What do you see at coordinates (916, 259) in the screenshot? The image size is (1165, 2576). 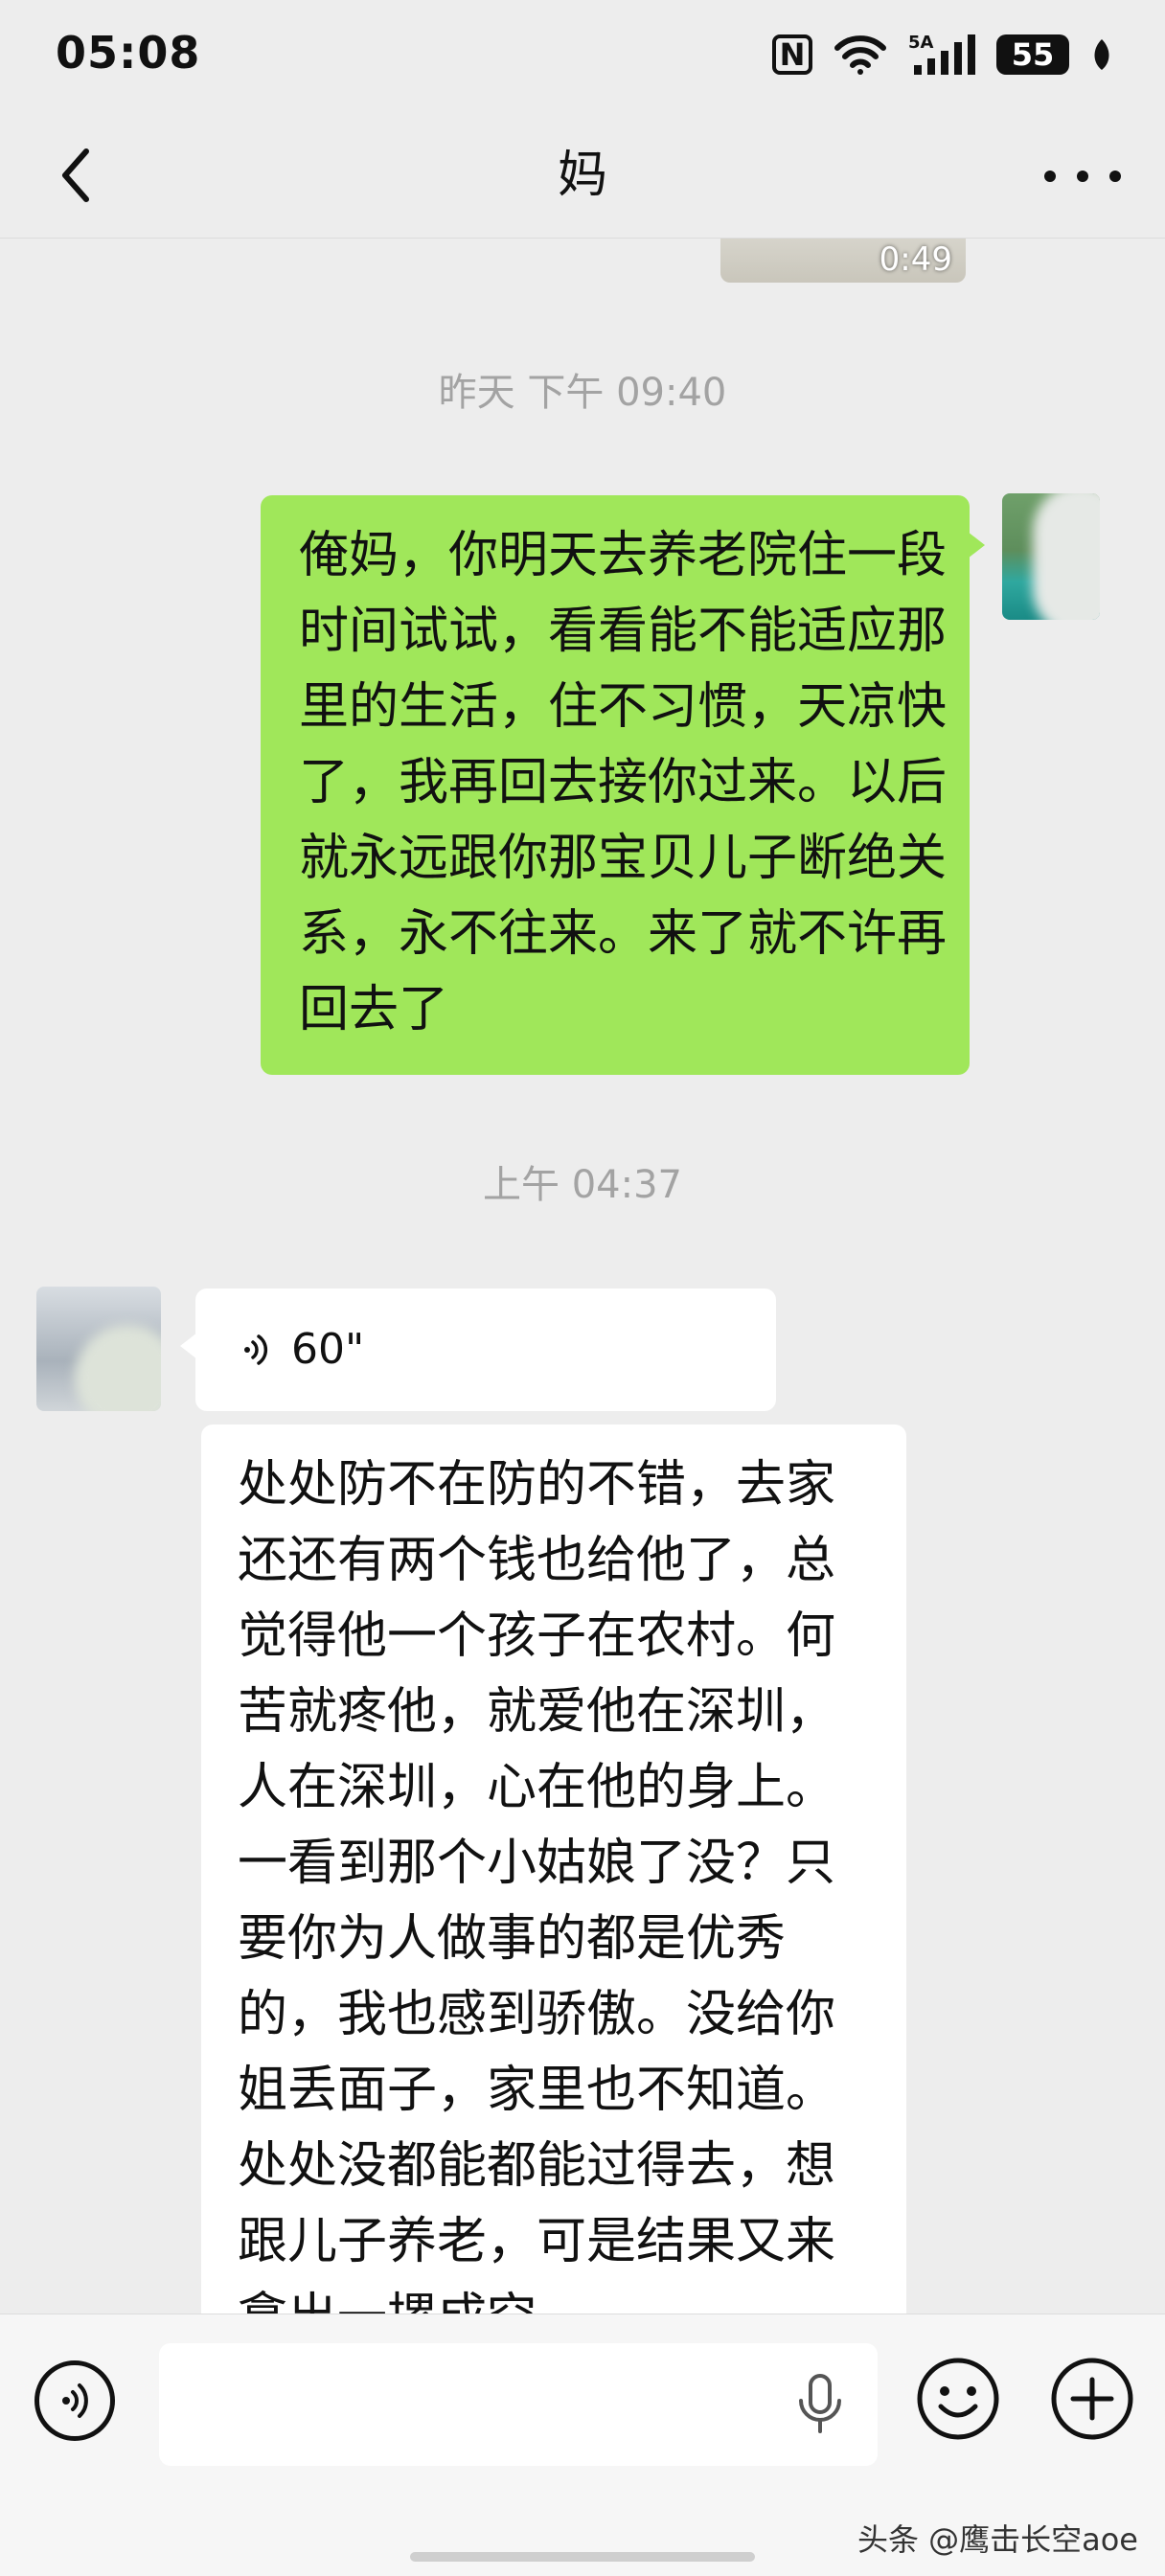 I see `video-duration: 0:49` at bounding box center [916, 259].